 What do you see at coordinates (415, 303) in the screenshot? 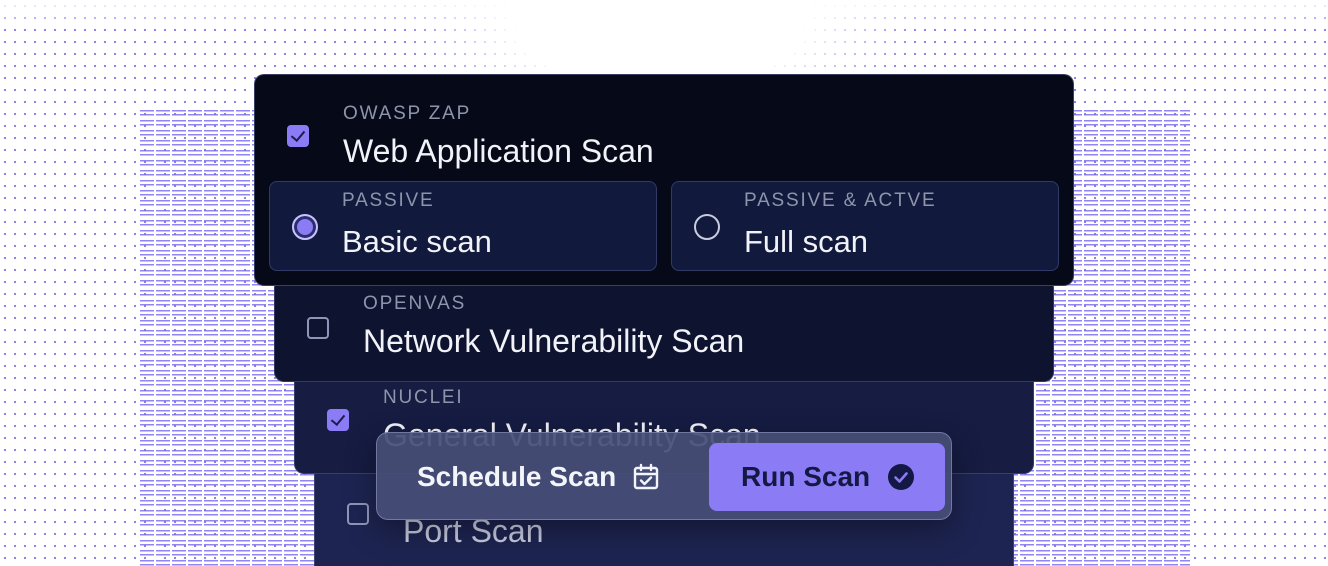
I see `openvas-tool-label: OPENVAS` at bounding box center [415, 303].